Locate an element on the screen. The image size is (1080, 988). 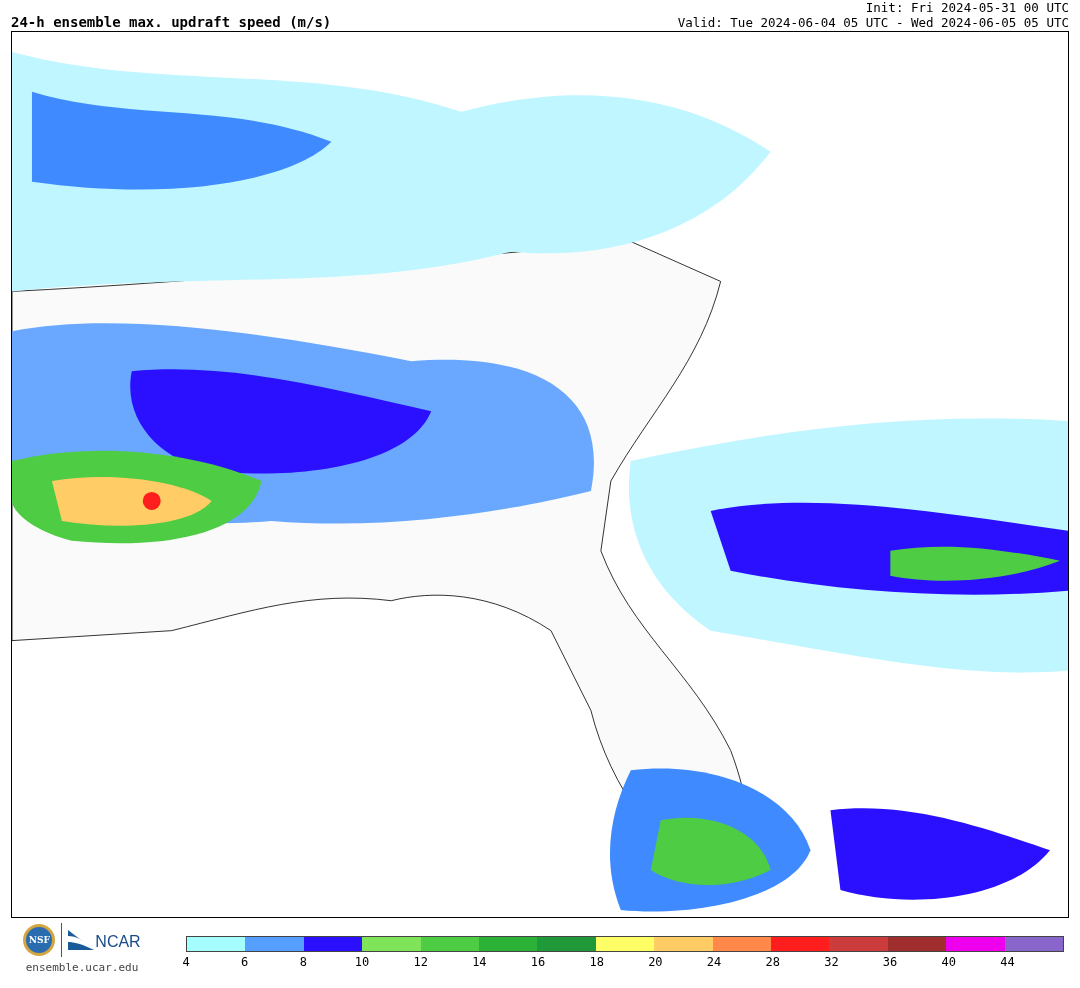
tick-label: 10 is located at coordinates (362, 962).